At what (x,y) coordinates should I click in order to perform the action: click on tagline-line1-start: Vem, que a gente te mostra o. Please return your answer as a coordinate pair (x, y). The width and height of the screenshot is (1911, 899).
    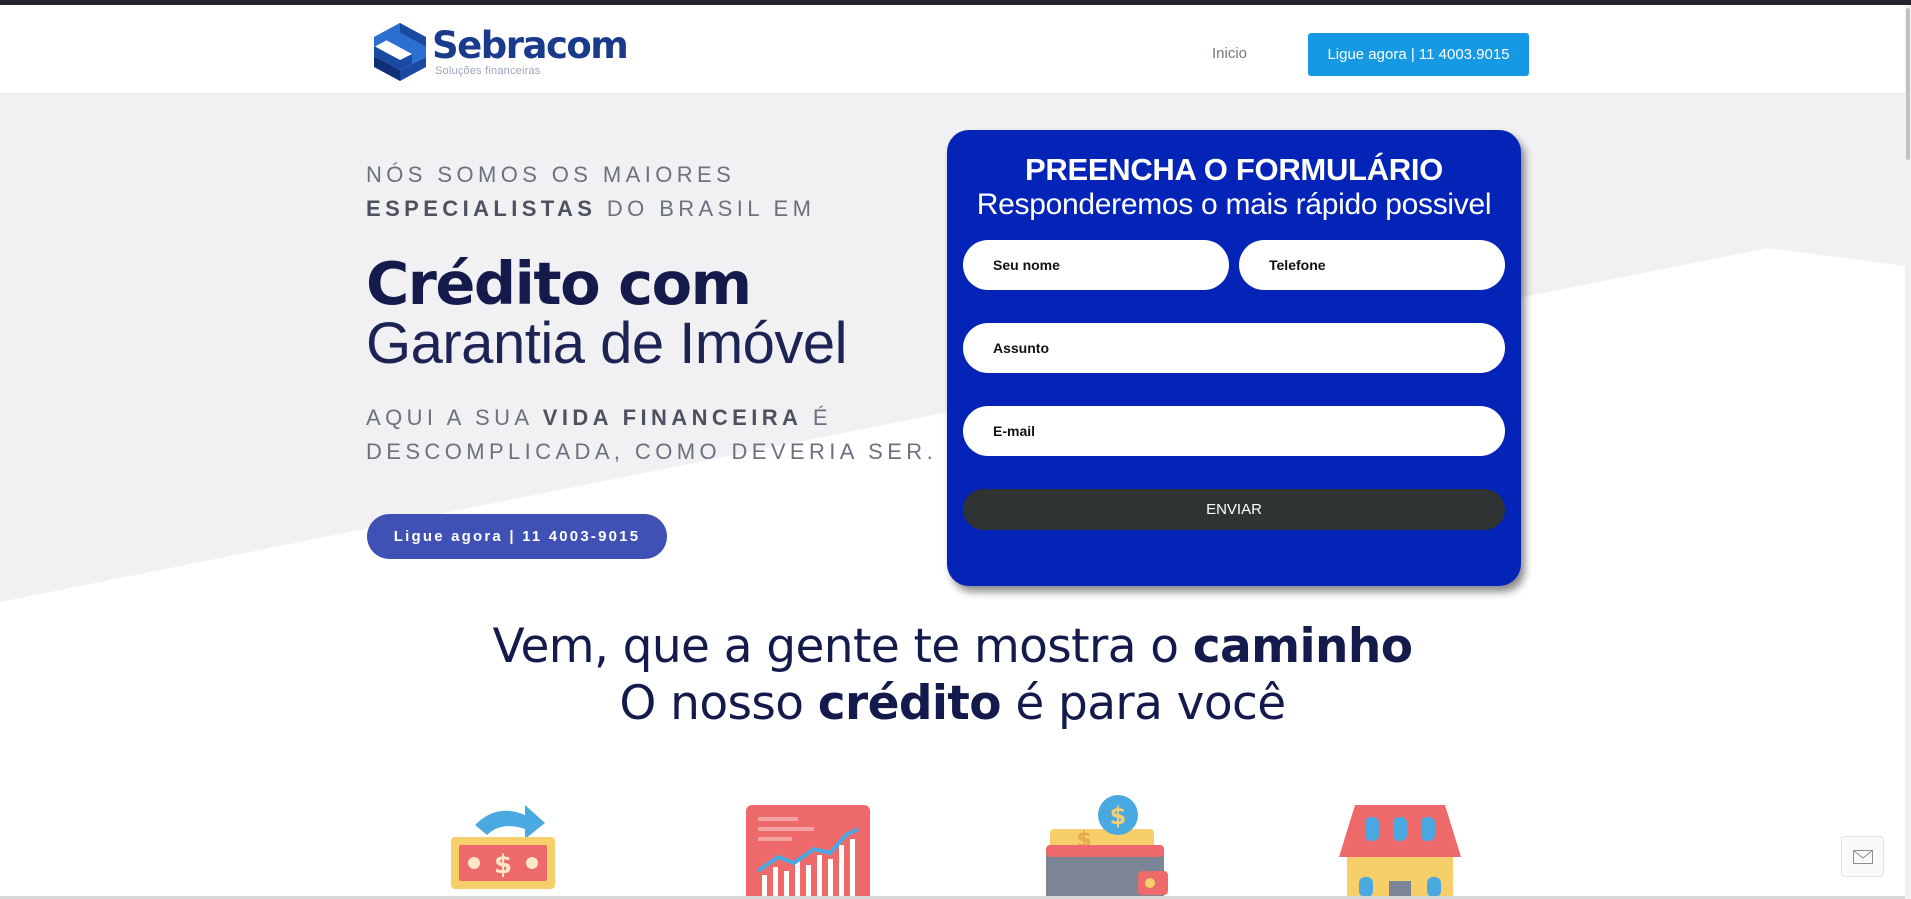
    Looking at the image, I should click on (842, 646).